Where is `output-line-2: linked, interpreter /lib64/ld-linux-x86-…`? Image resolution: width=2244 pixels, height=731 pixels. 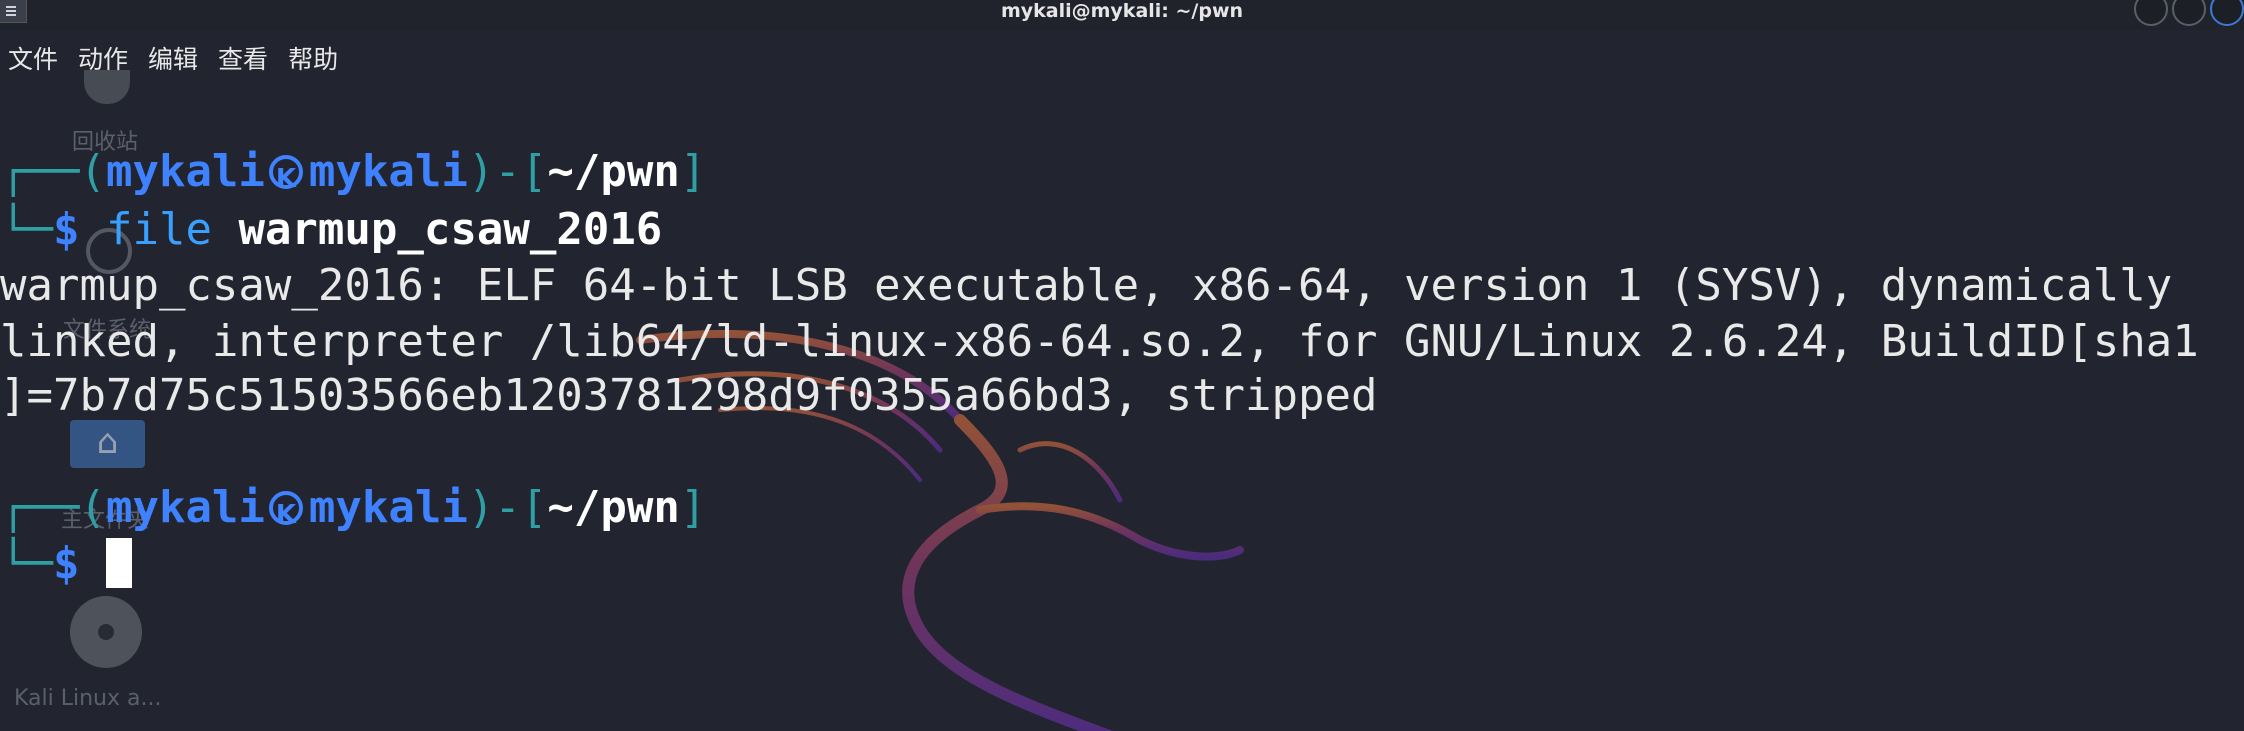 output-line-2: linked, interpreter /lib64/ld-linux-x86-… is located at coordinates (1099, 341).